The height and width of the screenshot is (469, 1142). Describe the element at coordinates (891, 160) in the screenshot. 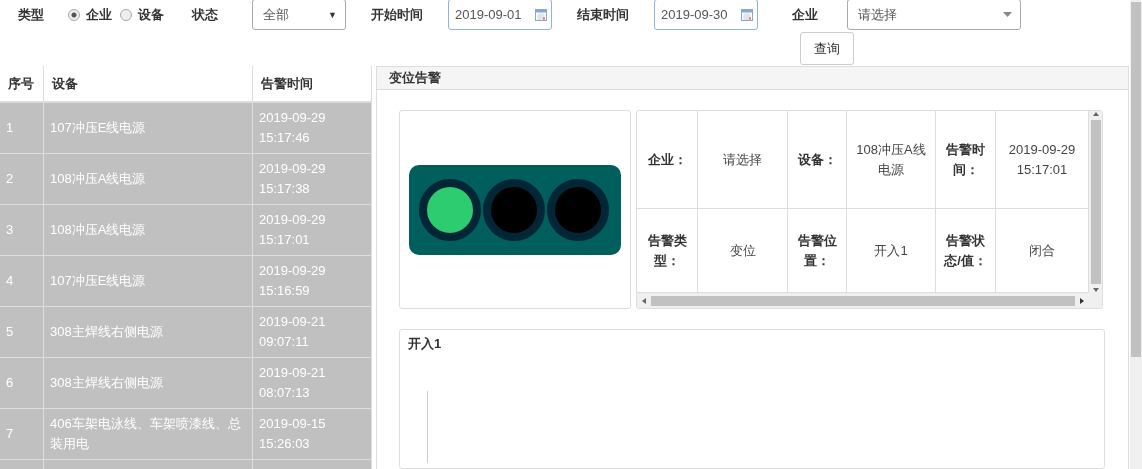

I see `field-value: 108冲压A线电源` at that location.